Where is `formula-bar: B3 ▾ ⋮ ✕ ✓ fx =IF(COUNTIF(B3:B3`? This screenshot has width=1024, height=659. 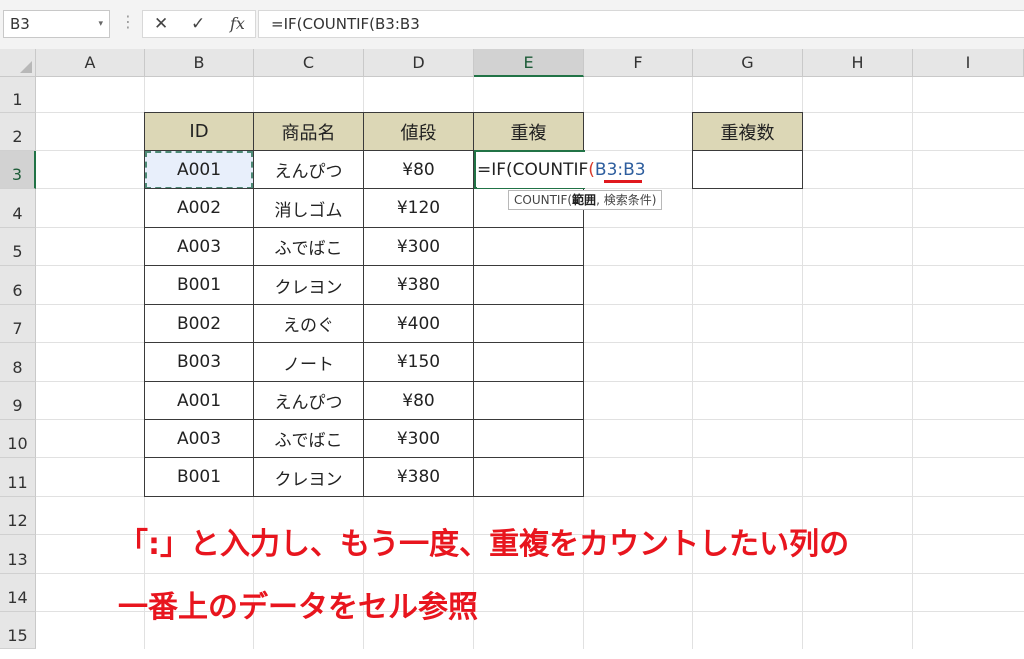
formula-bar: B3 ▾ ⋮ ✕ ✓ fx =IF(COUNTIF(B3:B3 is located at coordinates (512, 24).